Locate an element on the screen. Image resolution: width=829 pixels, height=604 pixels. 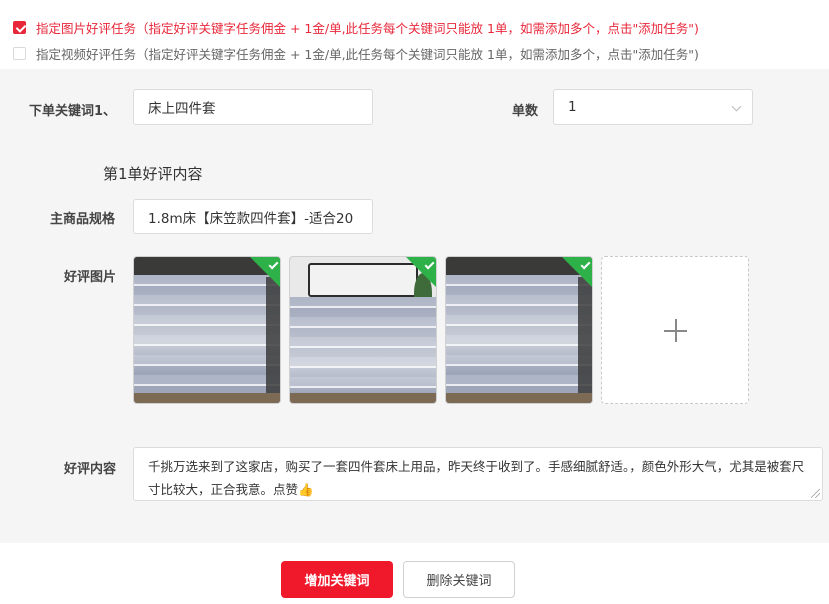
review-section-title: 第1单好评内容 is located at coordinates (153, 174).